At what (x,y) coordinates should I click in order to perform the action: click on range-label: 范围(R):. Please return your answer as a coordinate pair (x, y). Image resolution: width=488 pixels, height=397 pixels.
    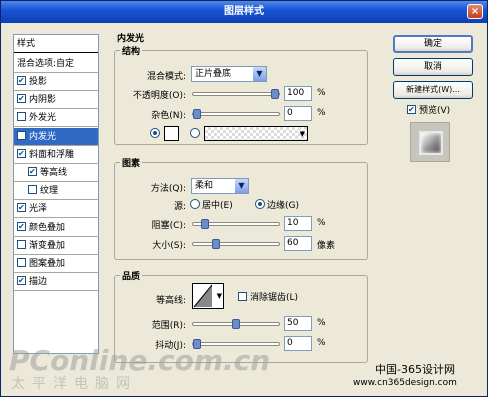
    Looking at the image, I should click on (168, 326).